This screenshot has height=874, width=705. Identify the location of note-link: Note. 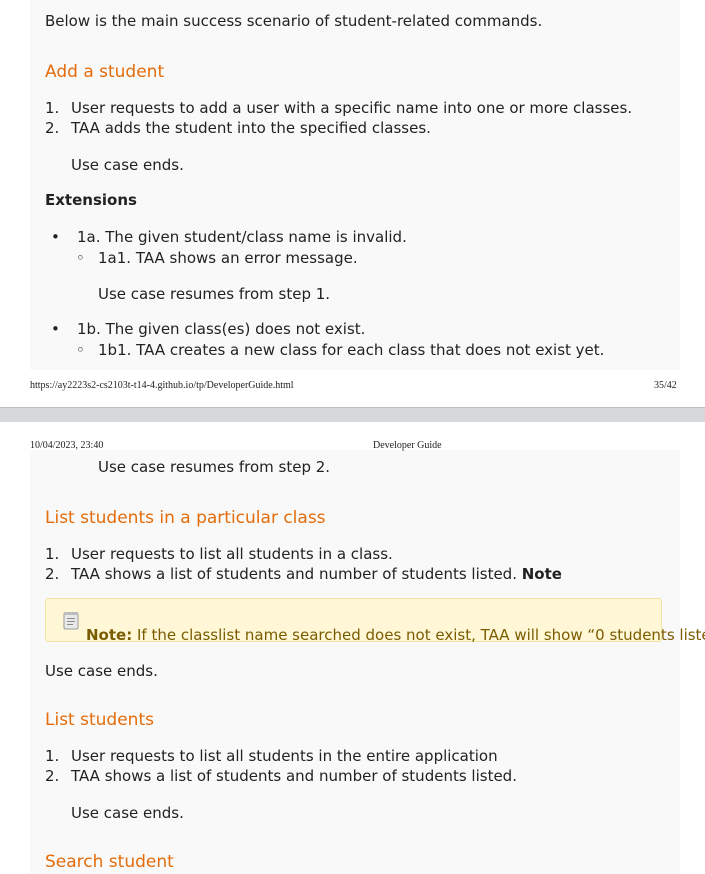
(542, 574).